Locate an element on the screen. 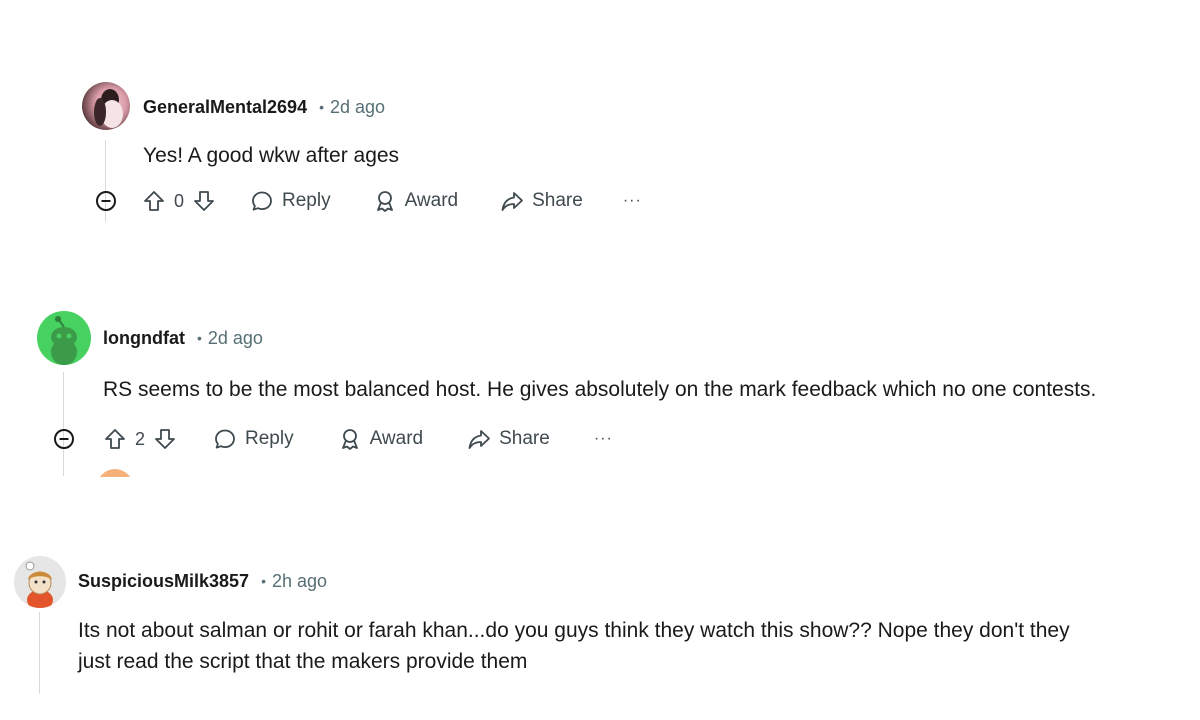 This screenshot has width=1200, height=720. comment-actions: 2 Reply Award Share ··· is located at coordinates (332, 439).